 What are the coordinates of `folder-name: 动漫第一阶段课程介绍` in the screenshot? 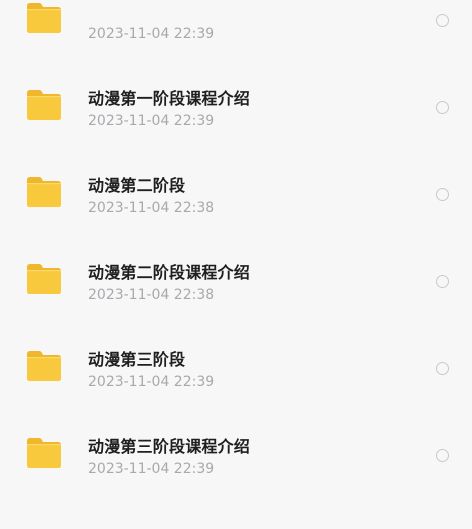 It's located at (169, 98).